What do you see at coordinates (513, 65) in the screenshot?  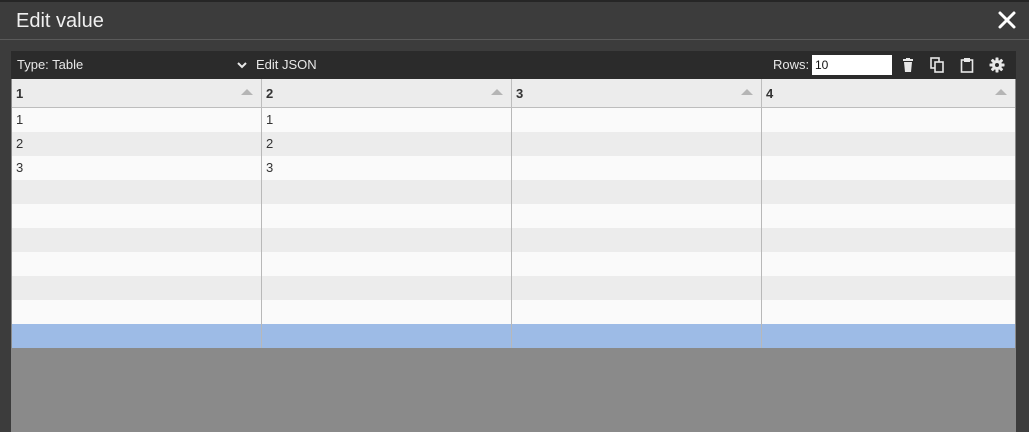 I see `table-toolbar: Type: Table Edit JSON Rows:` at bounding box center [513, 65].